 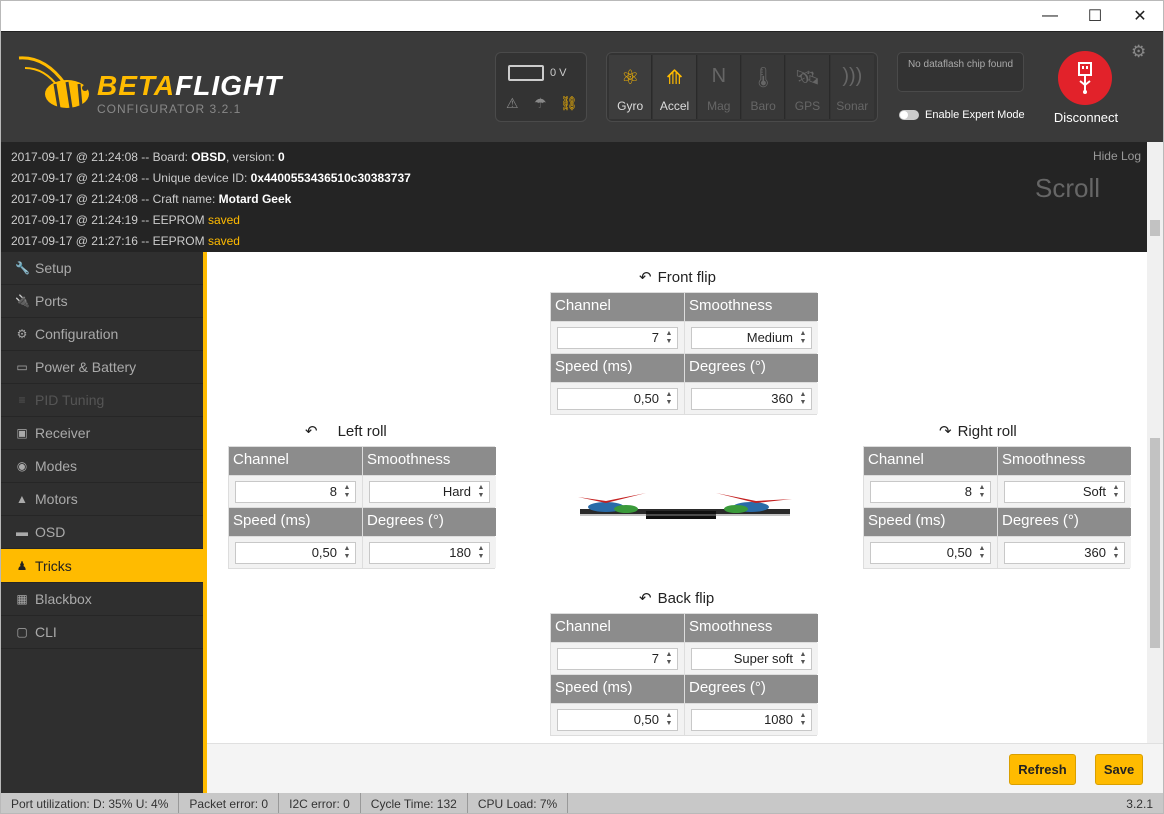 What do you see at coordinates (46, 632) in the screenshot?
I see `nav-label: CLI` at bounding box center [46, 632].